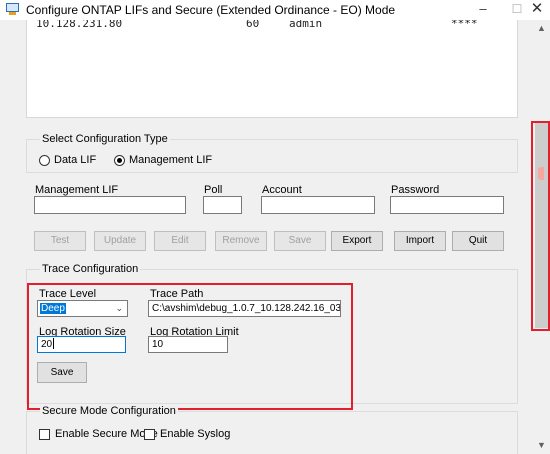 Image resolution: width=550 pixels, height=454 pixels. What do you see at coordinates (541, 445) in the screenshot?
I see `scroll-down-arrow-icon: ▼` at bounding box center [541, 445].